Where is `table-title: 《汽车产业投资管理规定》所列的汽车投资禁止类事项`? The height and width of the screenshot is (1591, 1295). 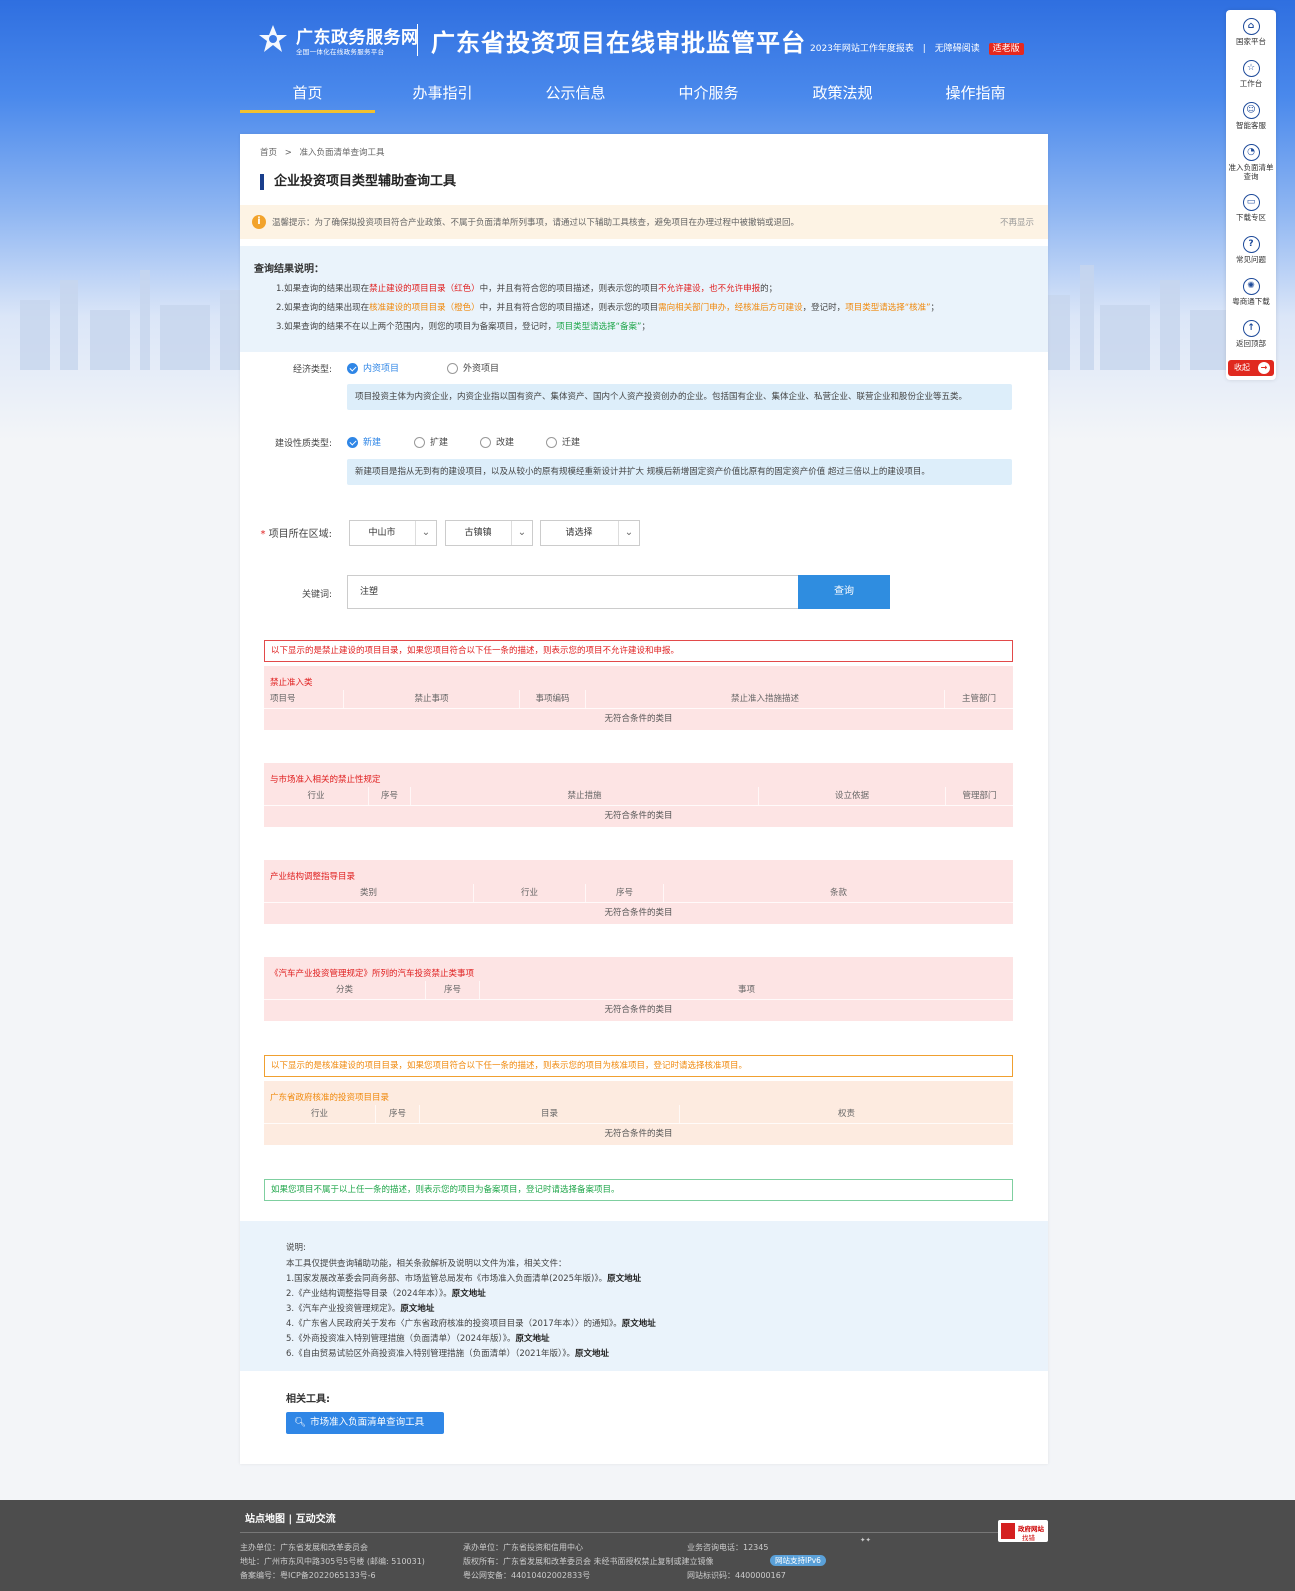 table-title: 《汽车产业投资管理规定》所列的汽车投资禁止类事项 is located at coordinates (372, 974).